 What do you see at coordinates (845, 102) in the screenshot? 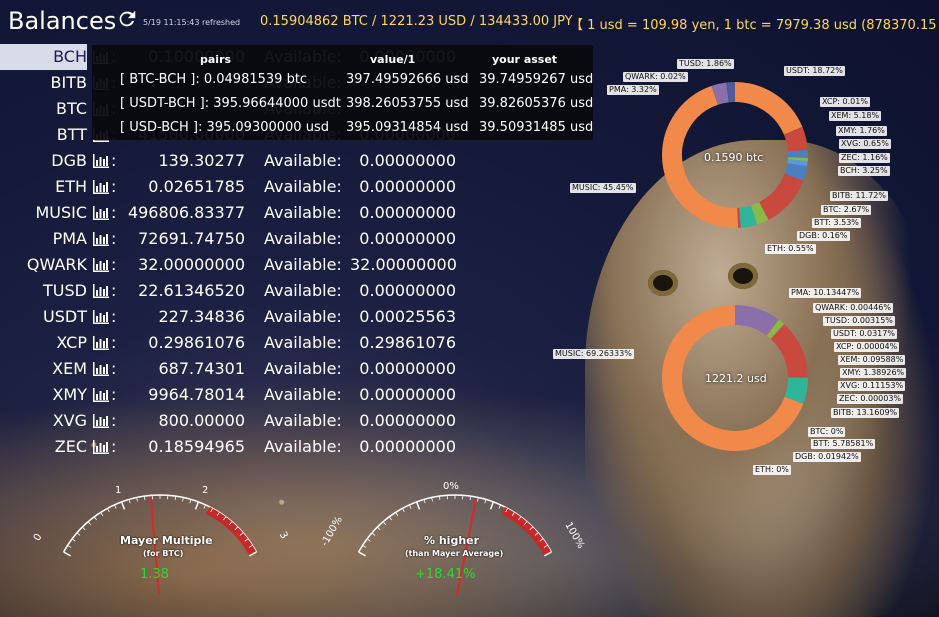
I see `btc-donut-label: XCP: 0.01%` at bounding box center [845, 102].